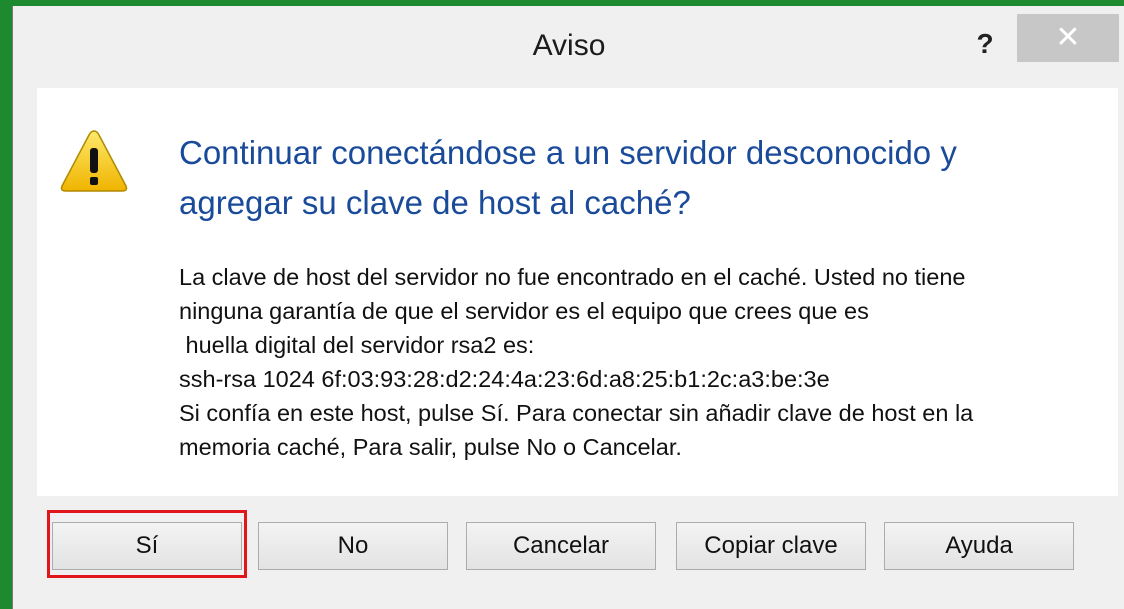  What do you see at coordinates (568, 46) in the screenshot?
I see `title-bar: Aviso ? ✕` at bounding box center [568, 46].